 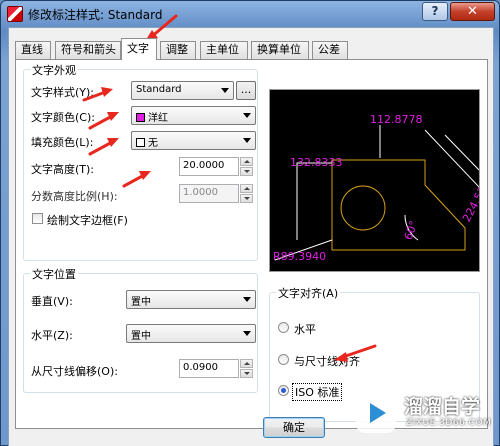 I want to click on fill-color-display: 无, so click(x=147, y=141).